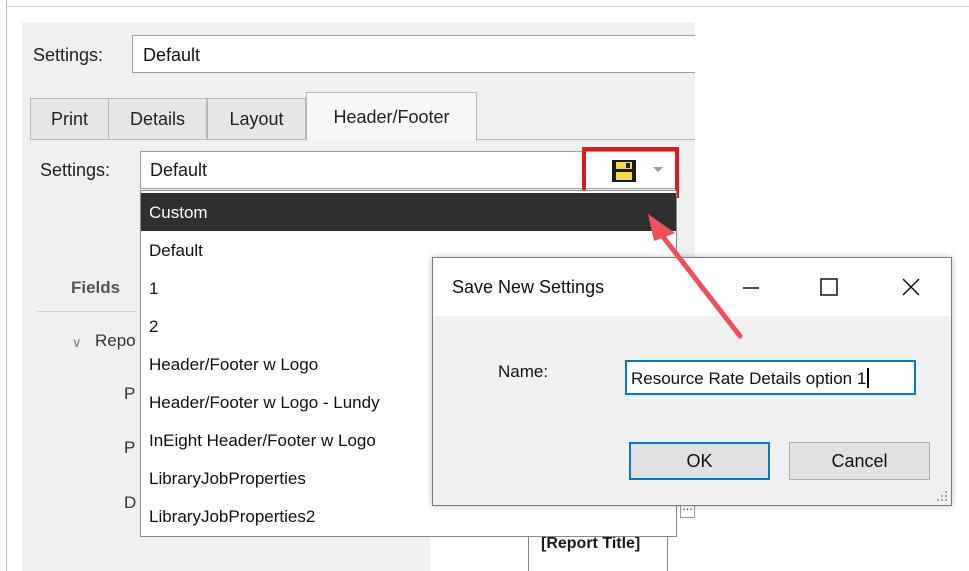  What do you see at coordinates (868, 378) in the screenshot?
I see `text-caret` at bounding box center [868, 378].